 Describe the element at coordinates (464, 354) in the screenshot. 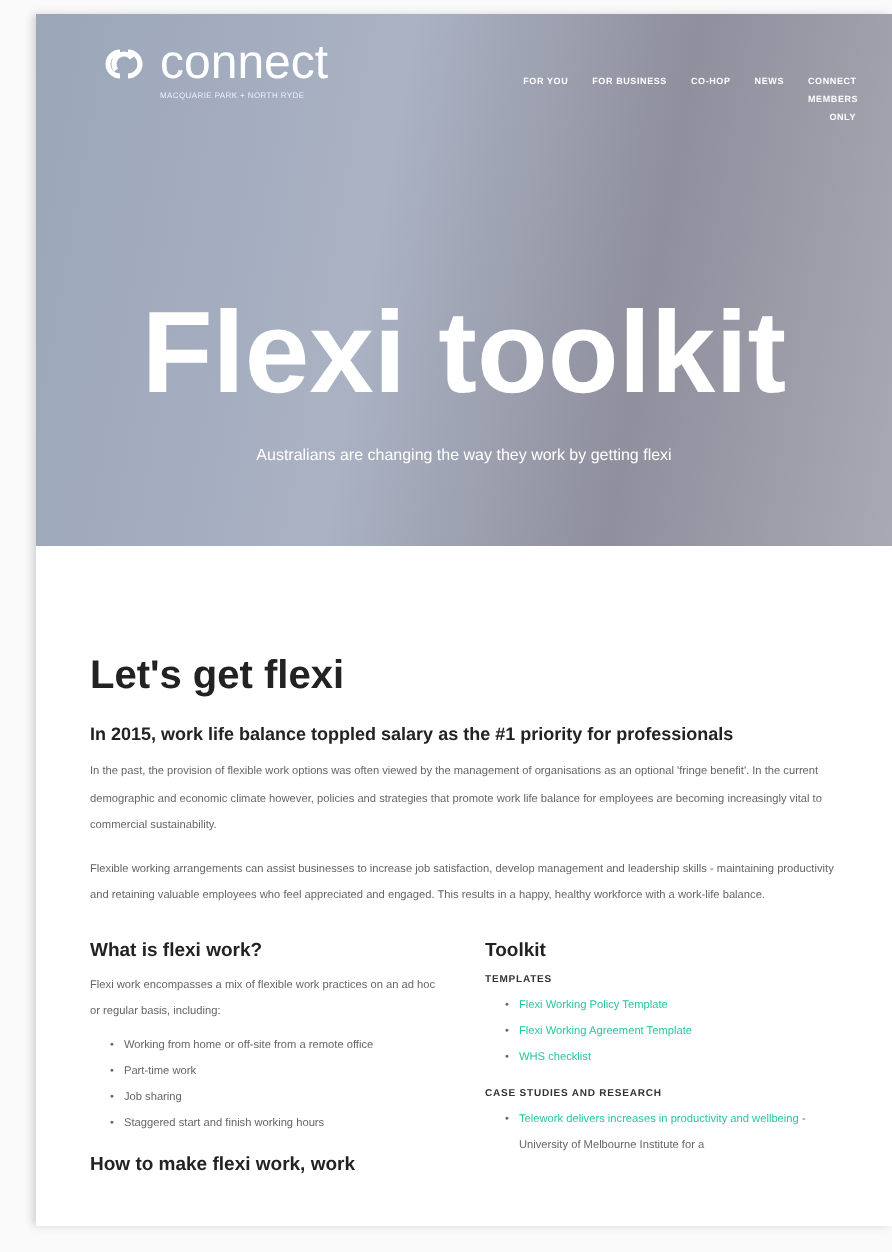

I see `hero-title: Flexi toolkit` at that location.